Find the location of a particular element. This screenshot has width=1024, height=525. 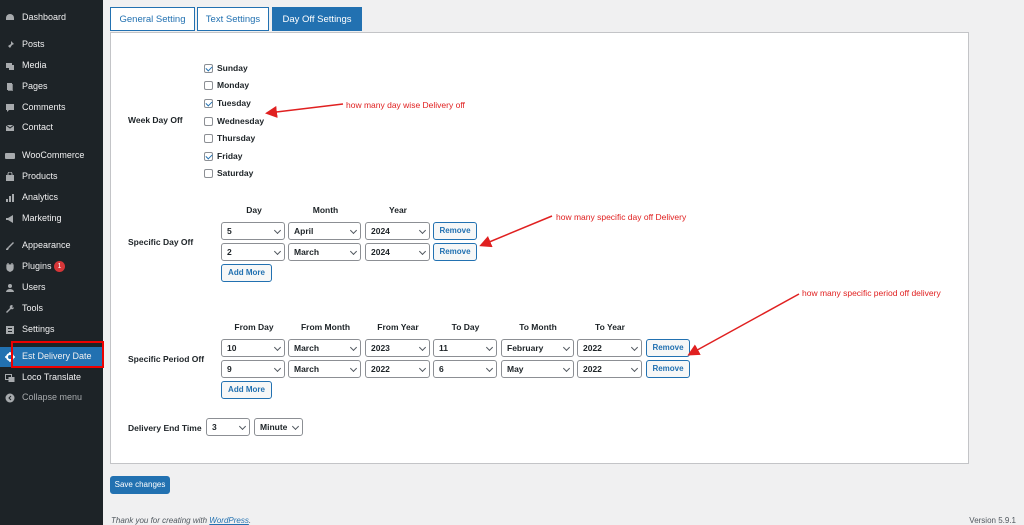

to-day-select: 6 is located at coordinates (465, 369).